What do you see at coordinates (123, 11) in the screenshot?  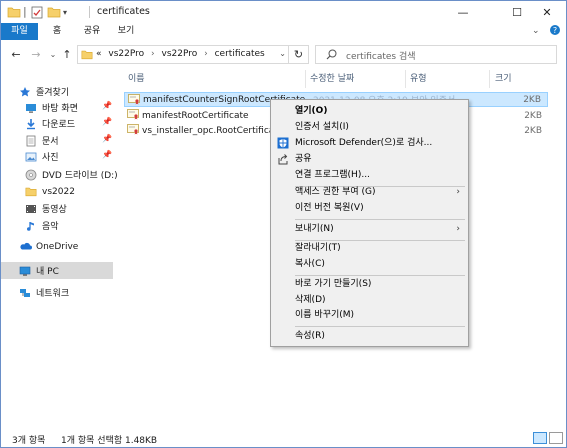 I see `window-title: certificates` at bounding box center [123, 11].